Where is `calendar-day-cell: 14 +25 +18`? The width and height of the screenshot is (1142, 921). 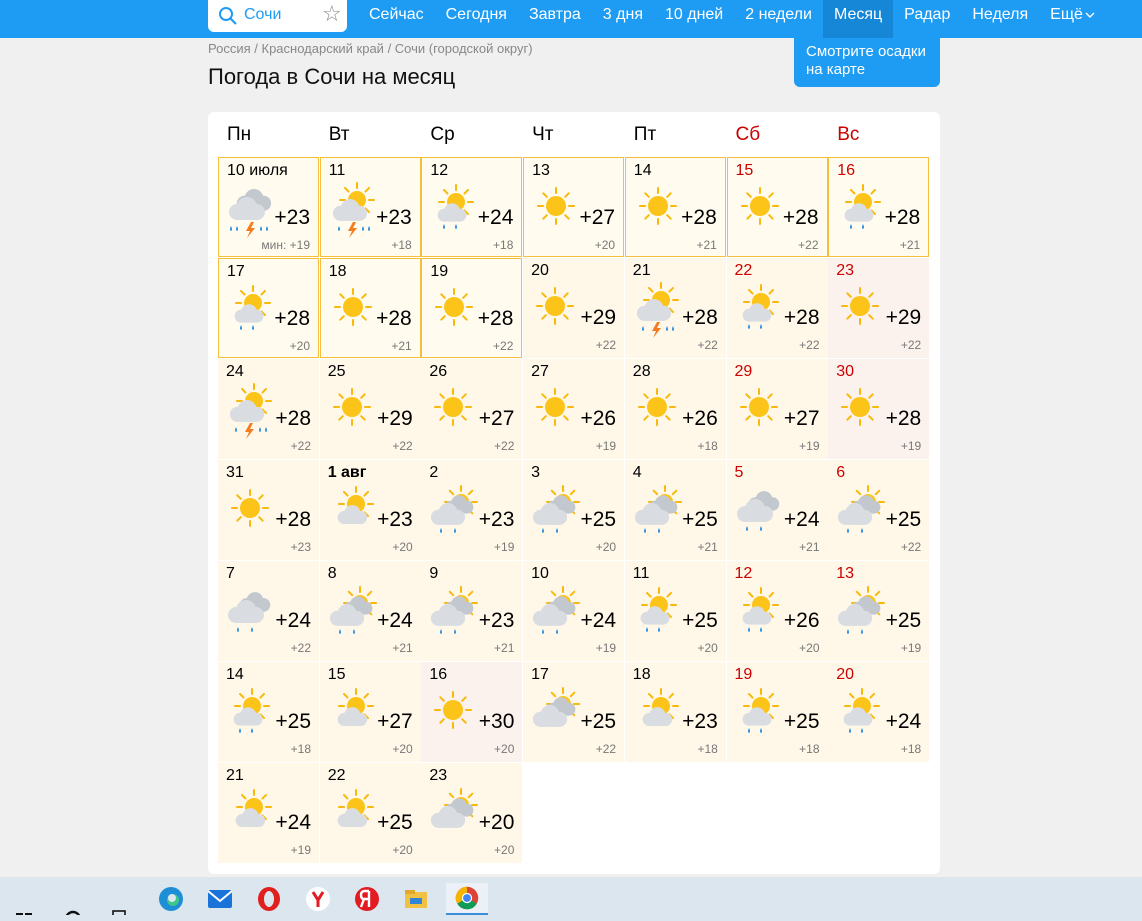 calendar-day-cell: 14 +25 +18 is located at coordinates (268, 712).